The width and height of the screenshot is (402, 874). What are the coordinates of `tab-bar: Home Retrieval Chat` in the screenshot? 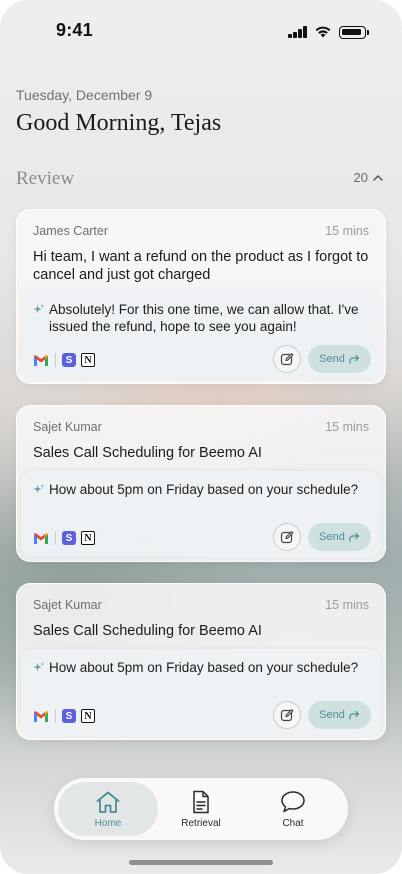 It's located at (201, 809).